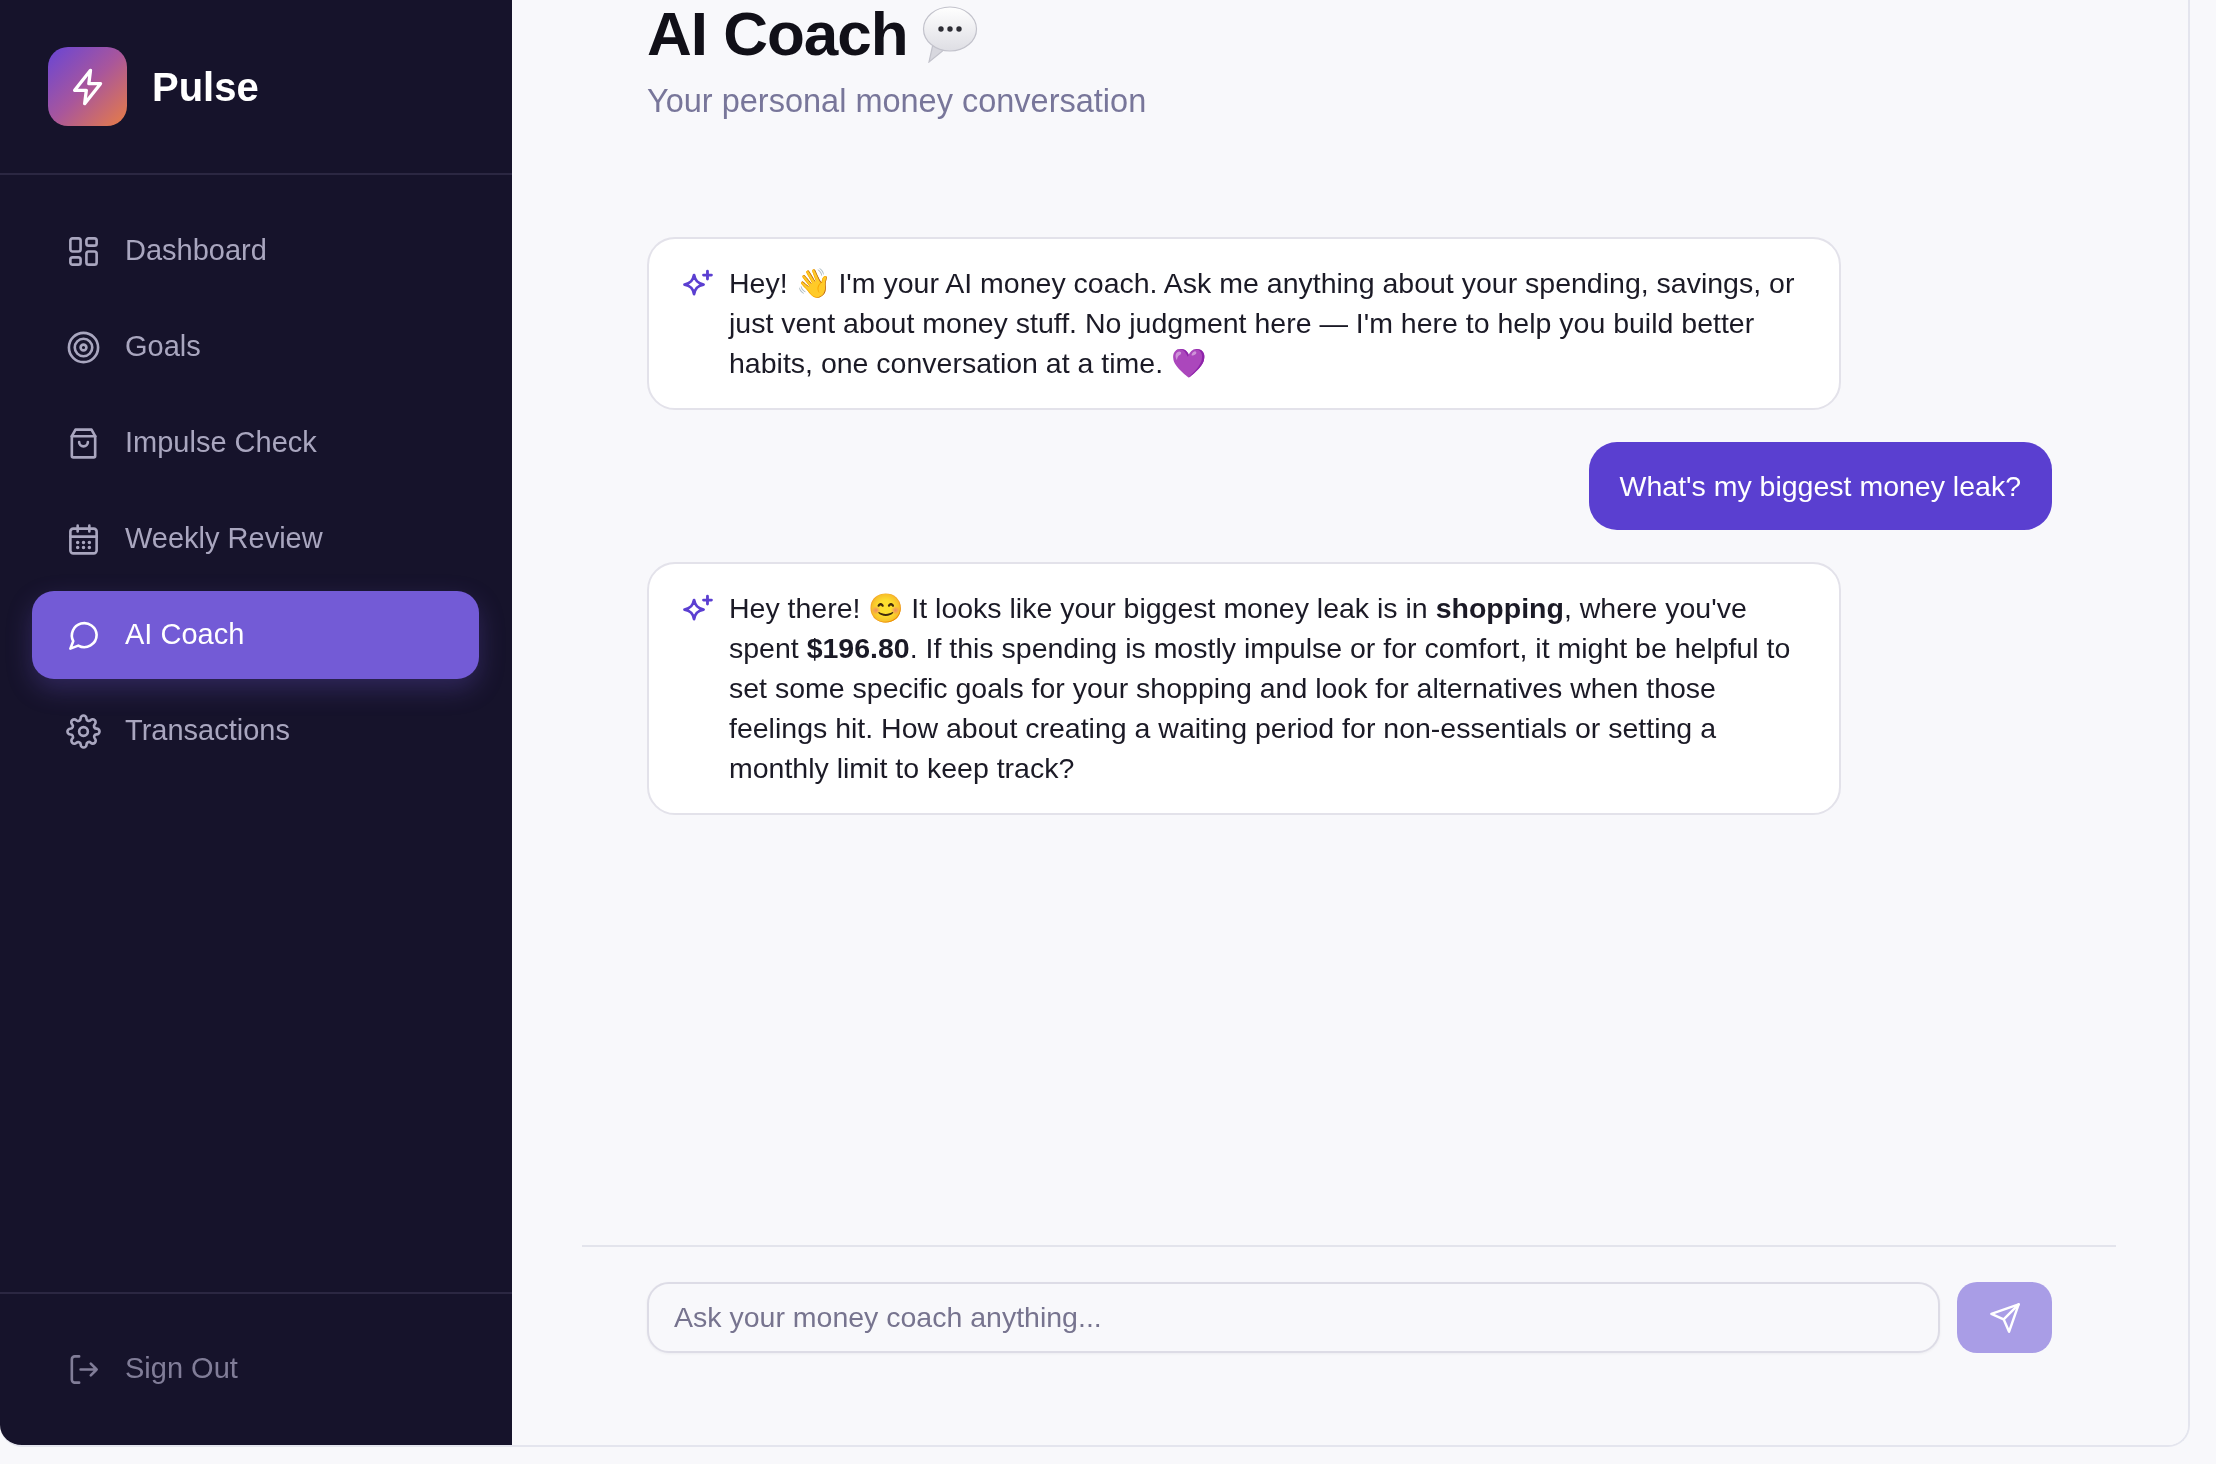 The height and width of the screenshot is (1464, 2216). Describe the element at coordinates (87, 86) in the screenshot. I see `lightning-logo-icon` at that location.